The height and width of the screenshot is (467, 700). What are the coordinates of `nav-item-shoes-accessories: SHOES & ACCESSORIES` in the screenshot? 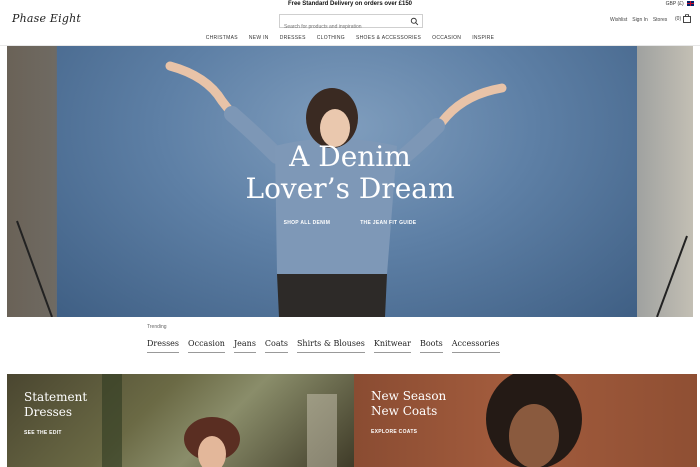 It's located at (388, 40).